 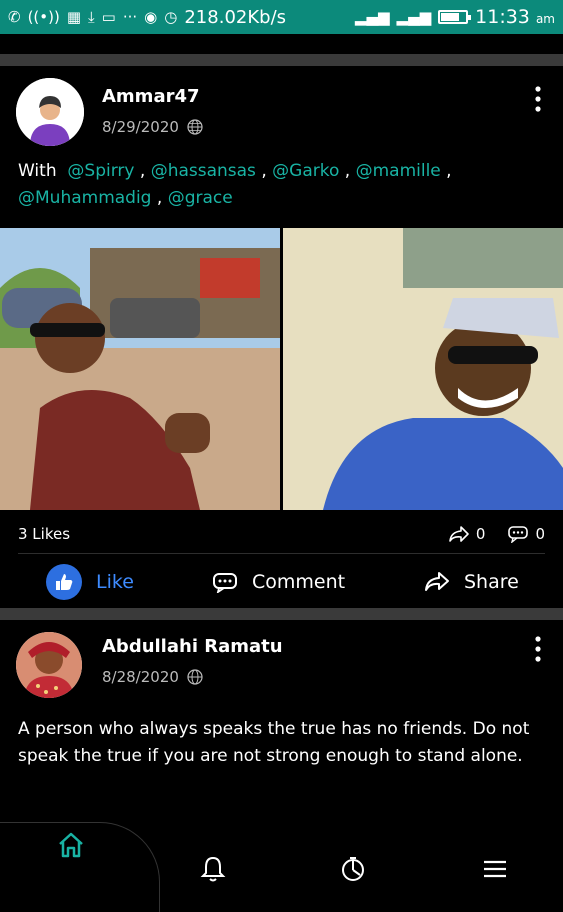 I want to click on laptop-icon: ▭, so click(x=108, y=16).